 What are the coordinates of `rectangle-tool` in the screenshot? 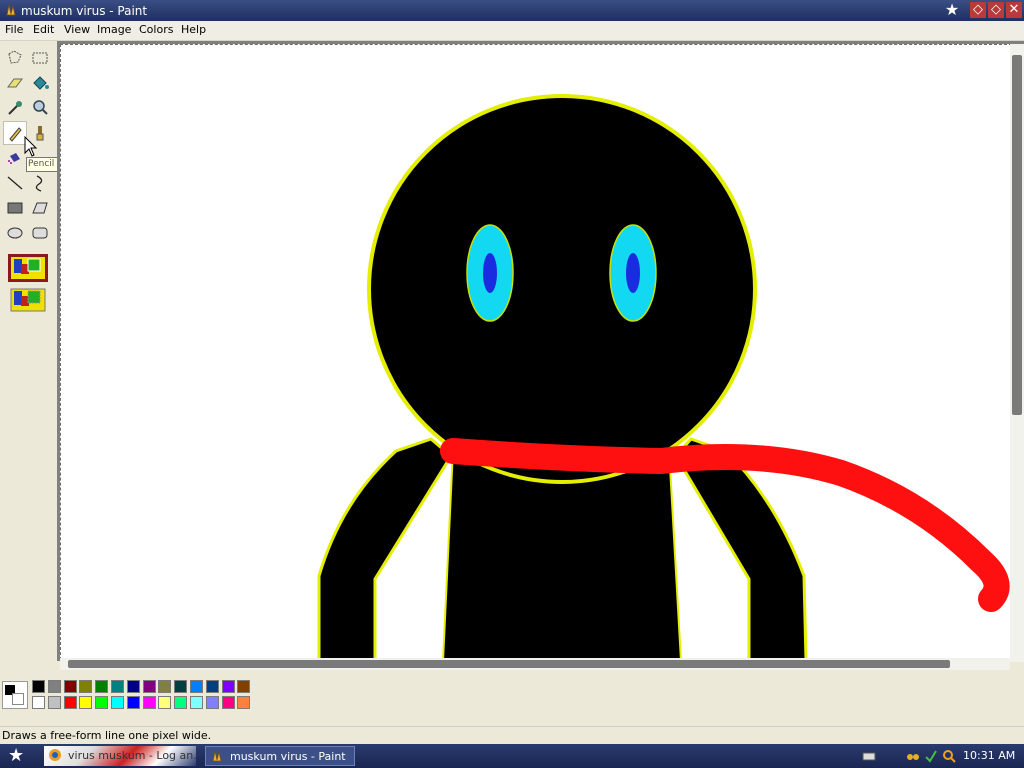 It's located at (15, 208).